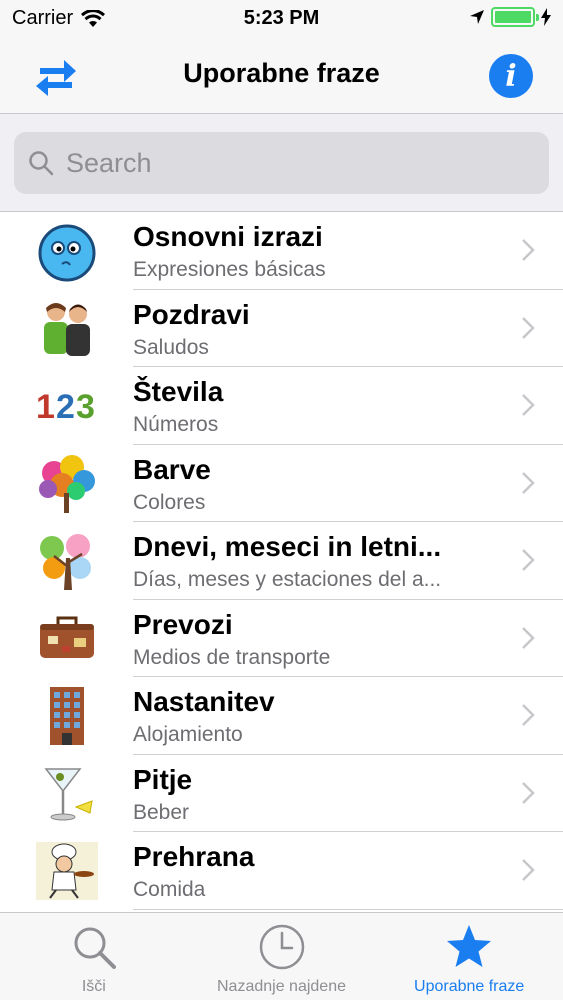 The height and width of the screenshot is (1000, 563). I want to click on smiley-face-icon, so click(67, 251).